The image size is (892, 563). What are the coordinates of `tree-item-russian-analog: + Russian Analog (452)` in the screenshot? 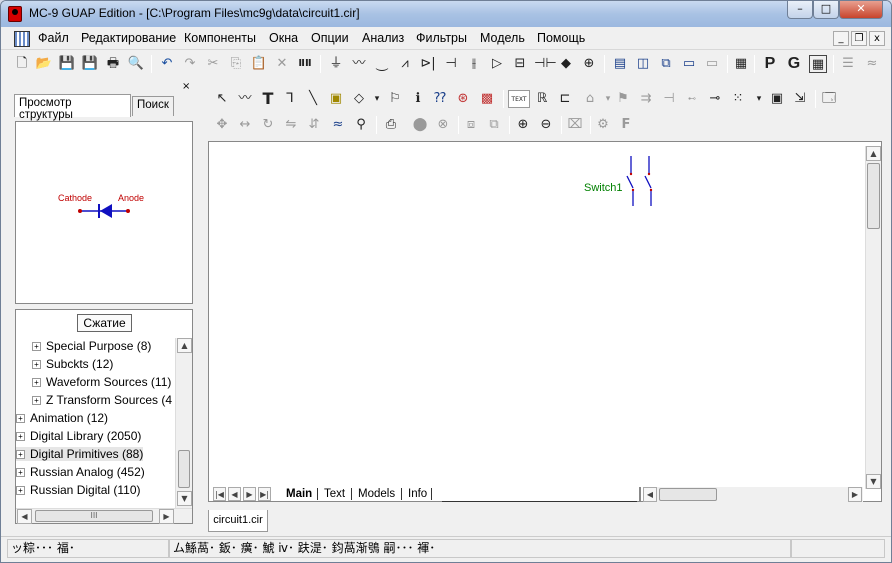 It's located at (80, 472).